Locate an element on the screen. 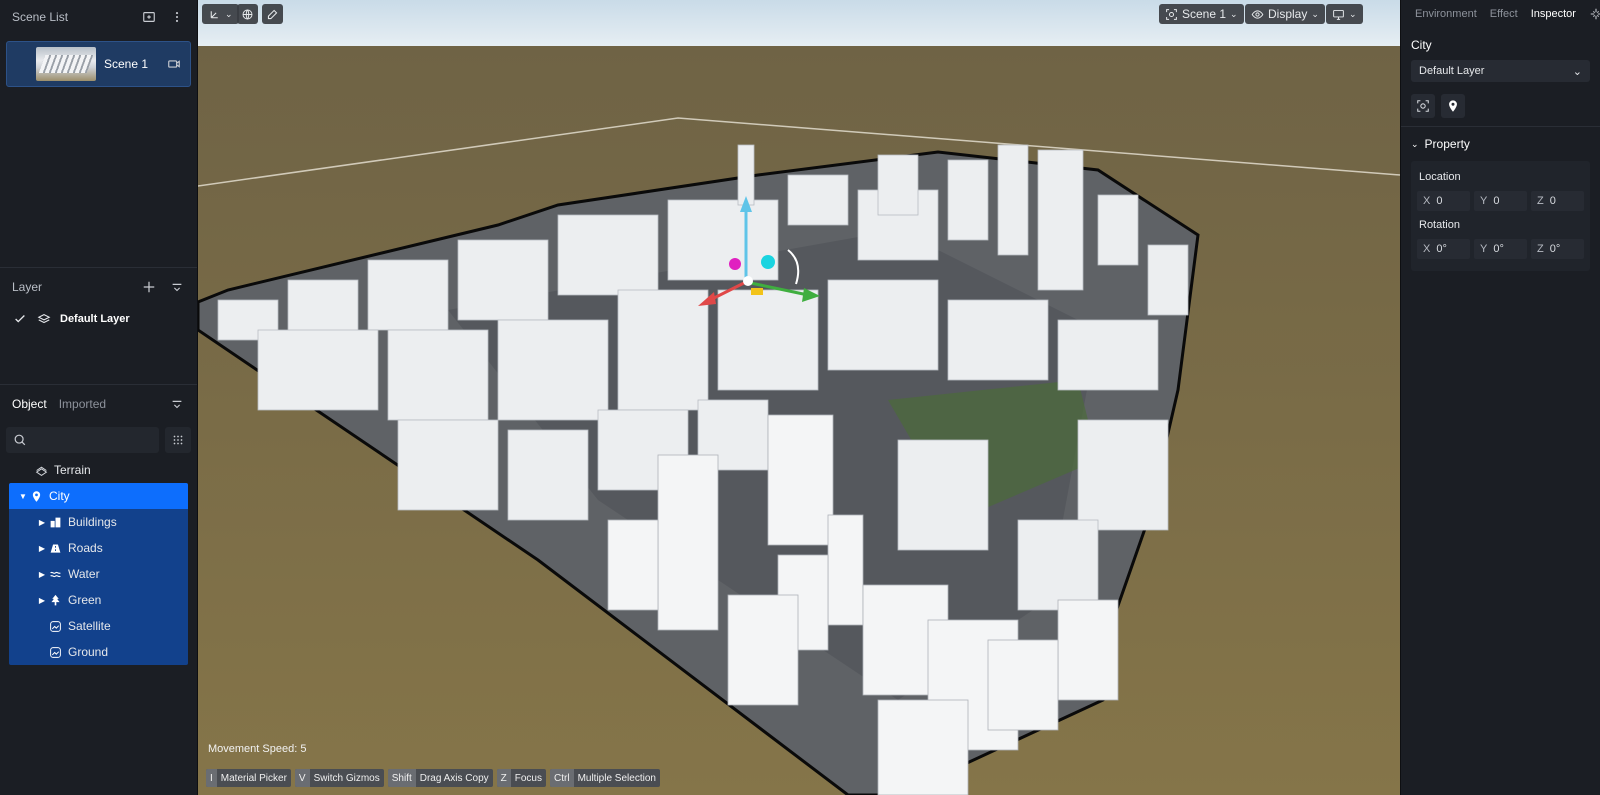  object-search-row is located at coordinates (98, 440).